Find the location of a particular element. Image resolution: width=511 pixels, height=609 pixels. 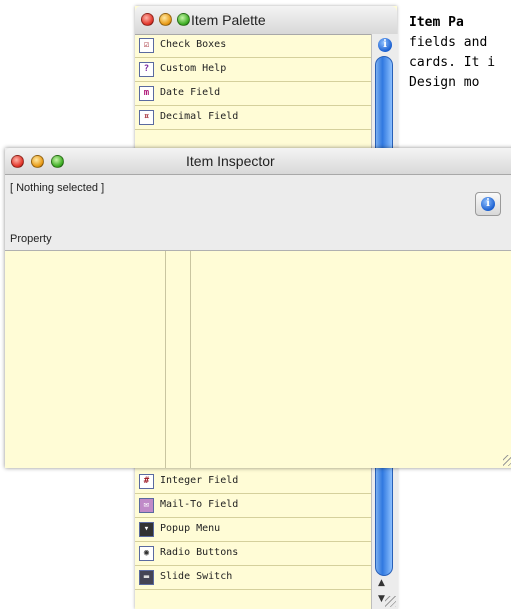

scroll-down-arrow-icon: ▼ is located at coordinates (381, 599).